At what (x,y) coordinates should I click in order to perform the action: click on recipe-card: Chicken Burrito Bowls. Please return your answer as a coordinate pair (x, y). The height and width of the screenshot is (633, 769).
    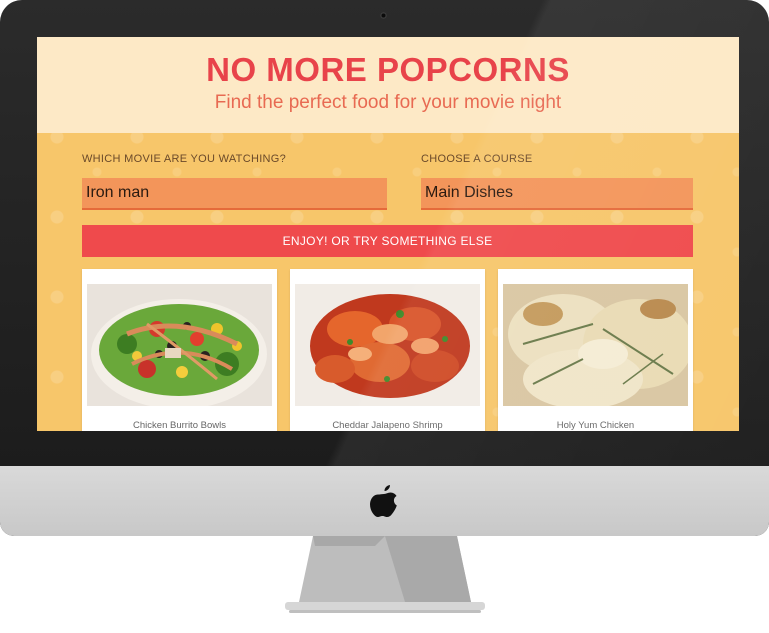
    Looking at the image, I should click on (179, 350).